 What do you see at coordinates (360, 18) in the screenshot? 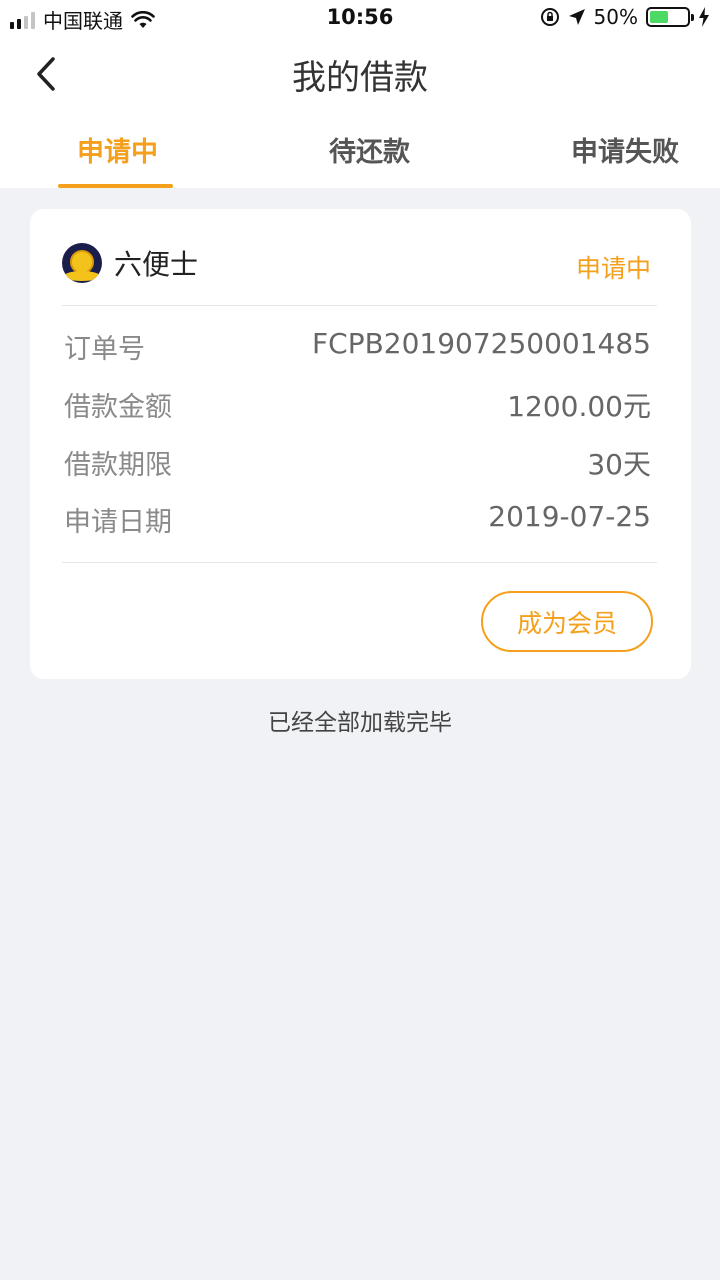
I see `status-bar: 中国联通 10:56 50%` at bounding box center [360, 18].